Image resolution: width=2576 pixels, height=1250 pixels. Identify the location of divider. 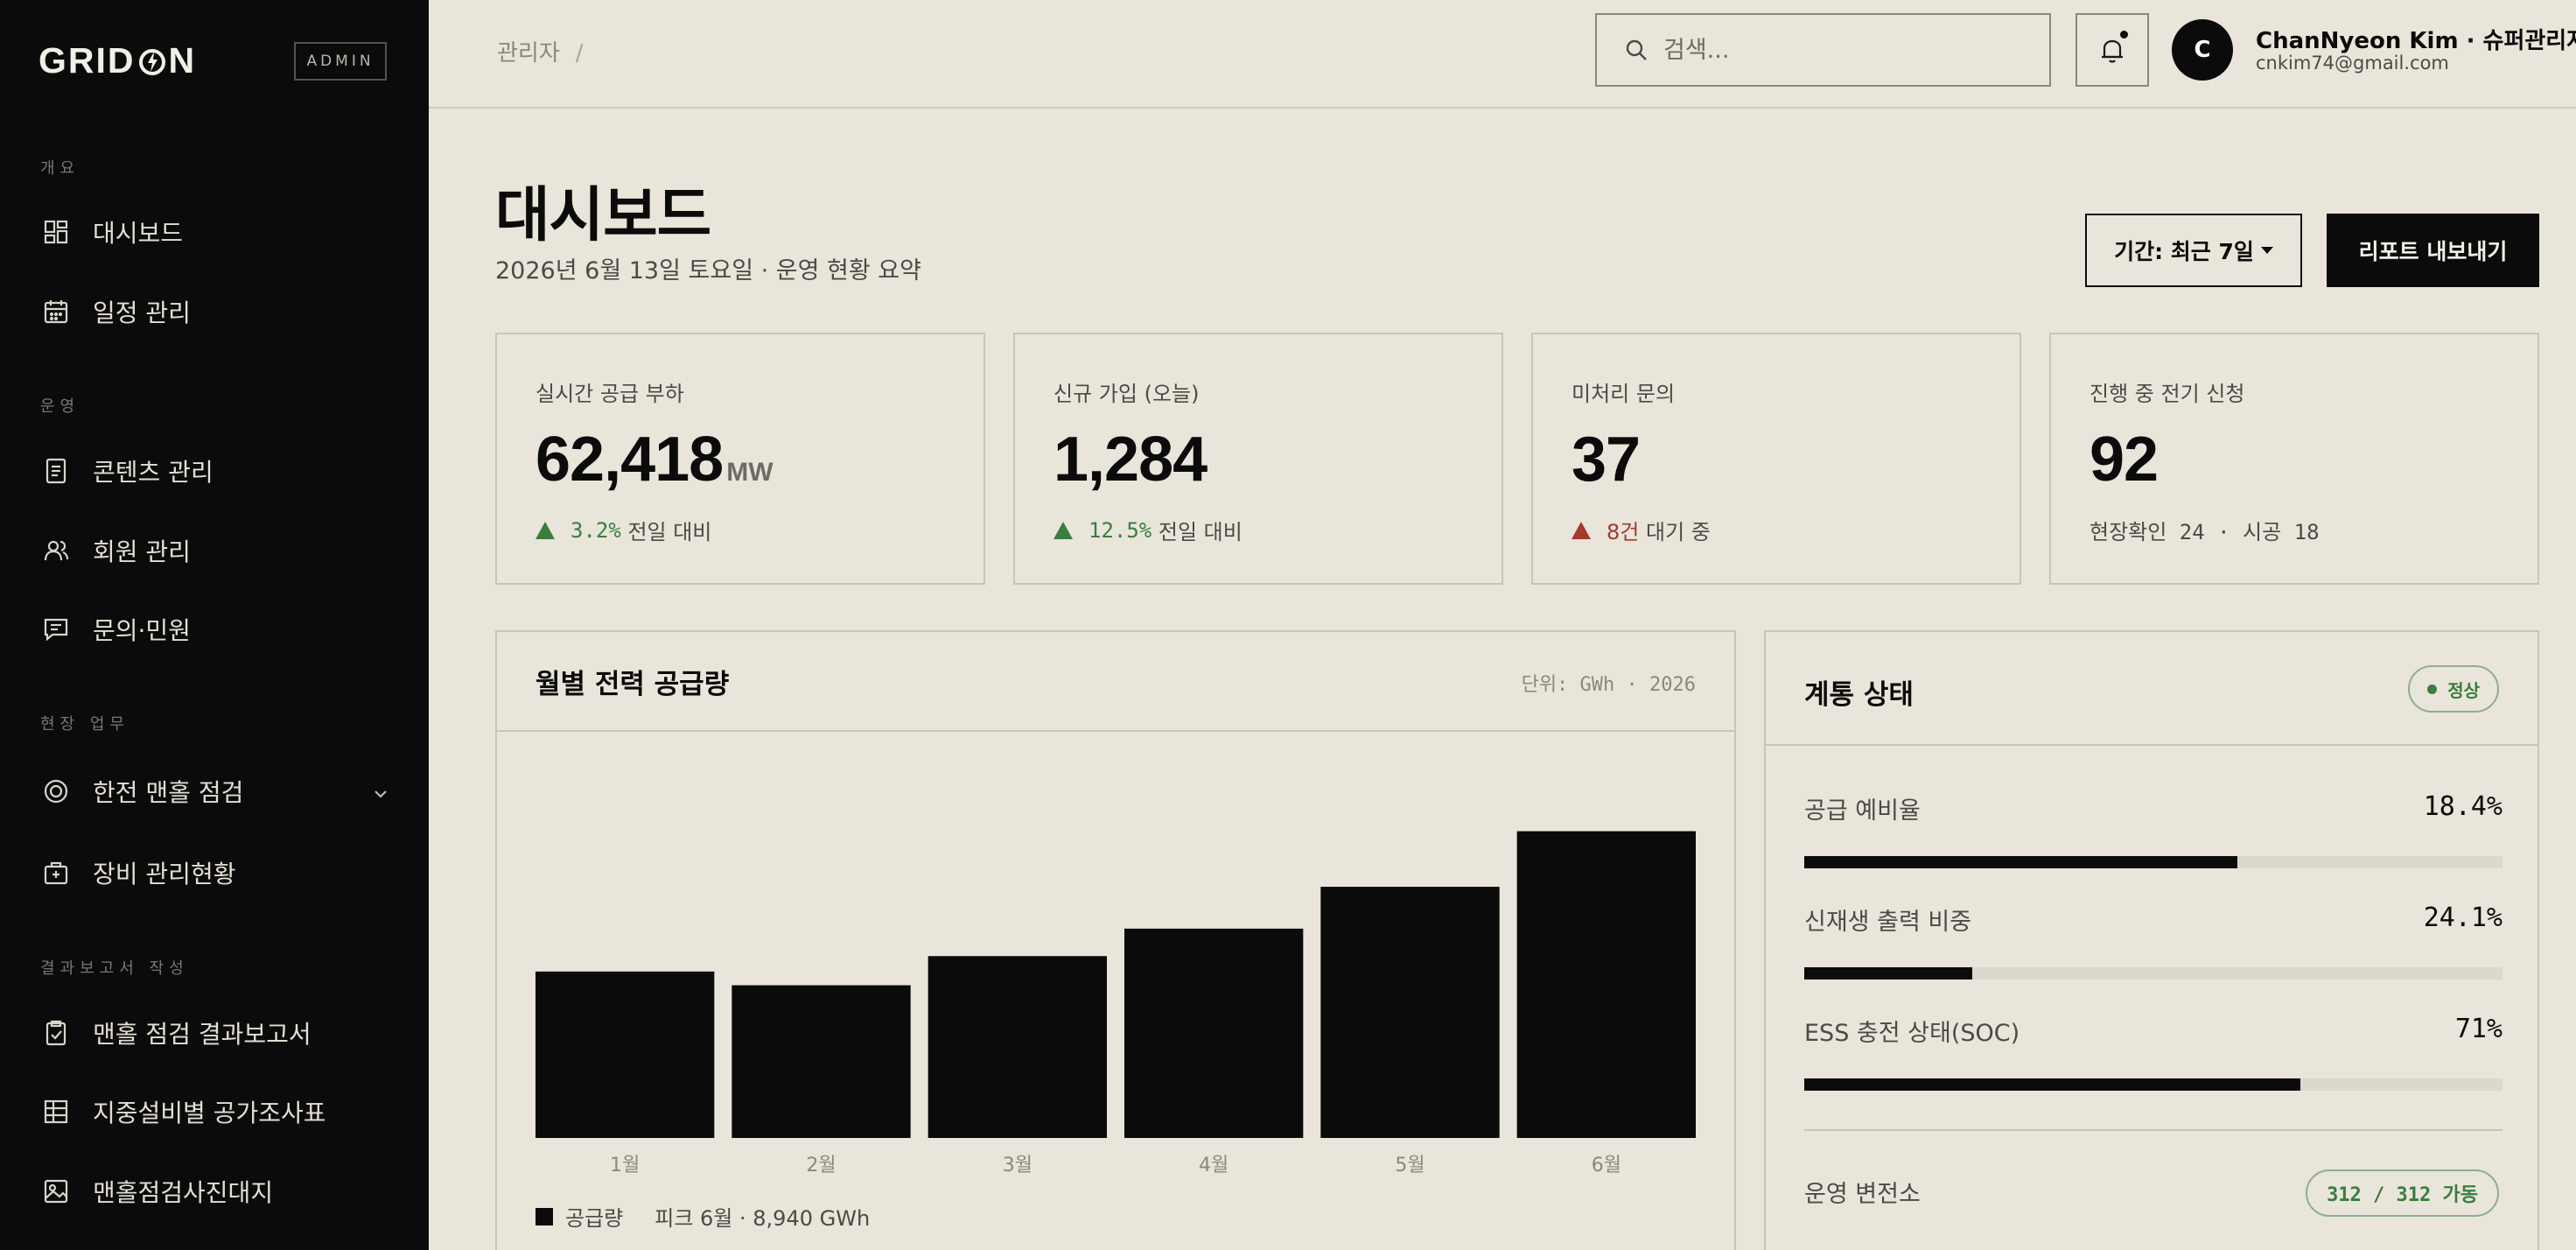
(2153, 1130).